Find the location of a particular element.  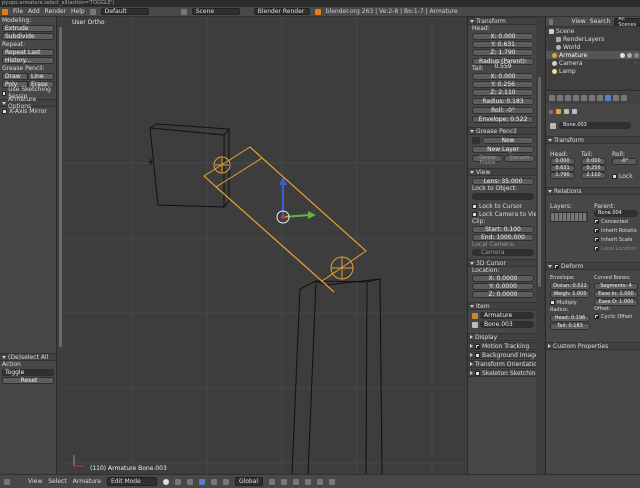

prop-tail-y: 0.256 is located at coordinates (593, 168).